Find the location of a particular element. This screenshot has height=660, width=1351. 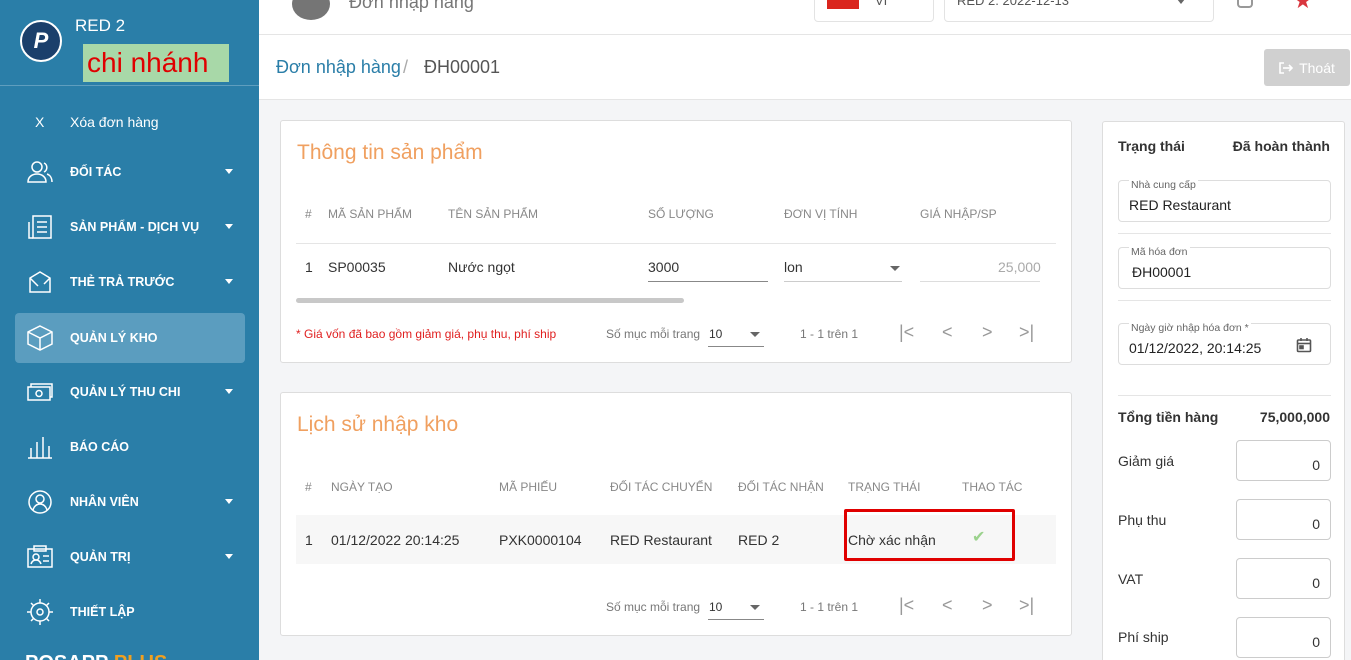

prepaid-card-icon is located at coordinates (40, 282).